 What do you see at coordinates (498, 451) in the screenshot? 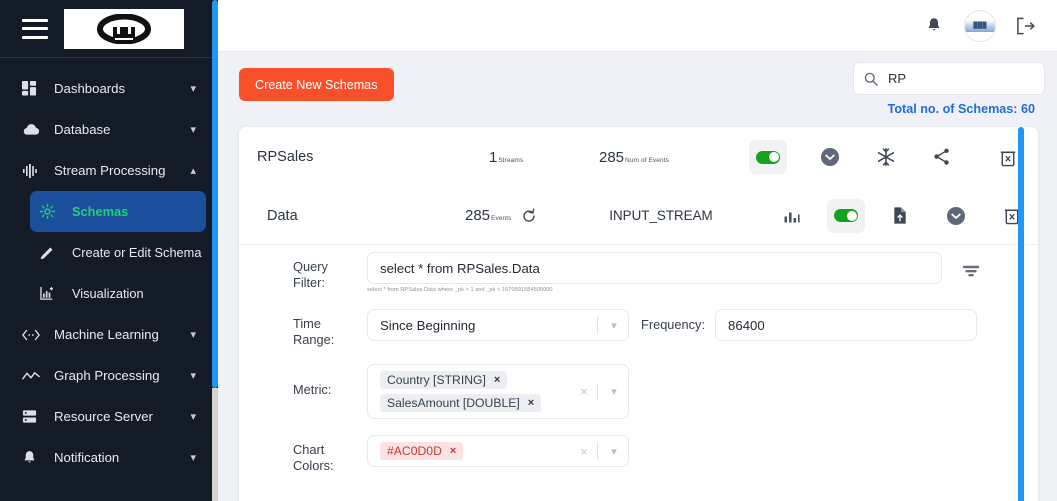
I see `chart-colors-select: #AC0D0D × × ▾` at bounding box center [498, 451].